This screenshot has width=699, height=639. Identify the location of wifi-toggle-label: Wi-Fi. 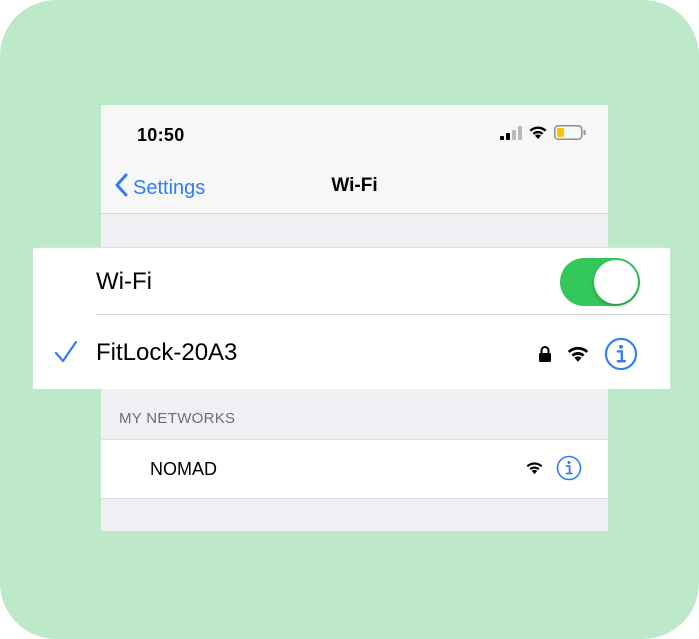
(124, 281).